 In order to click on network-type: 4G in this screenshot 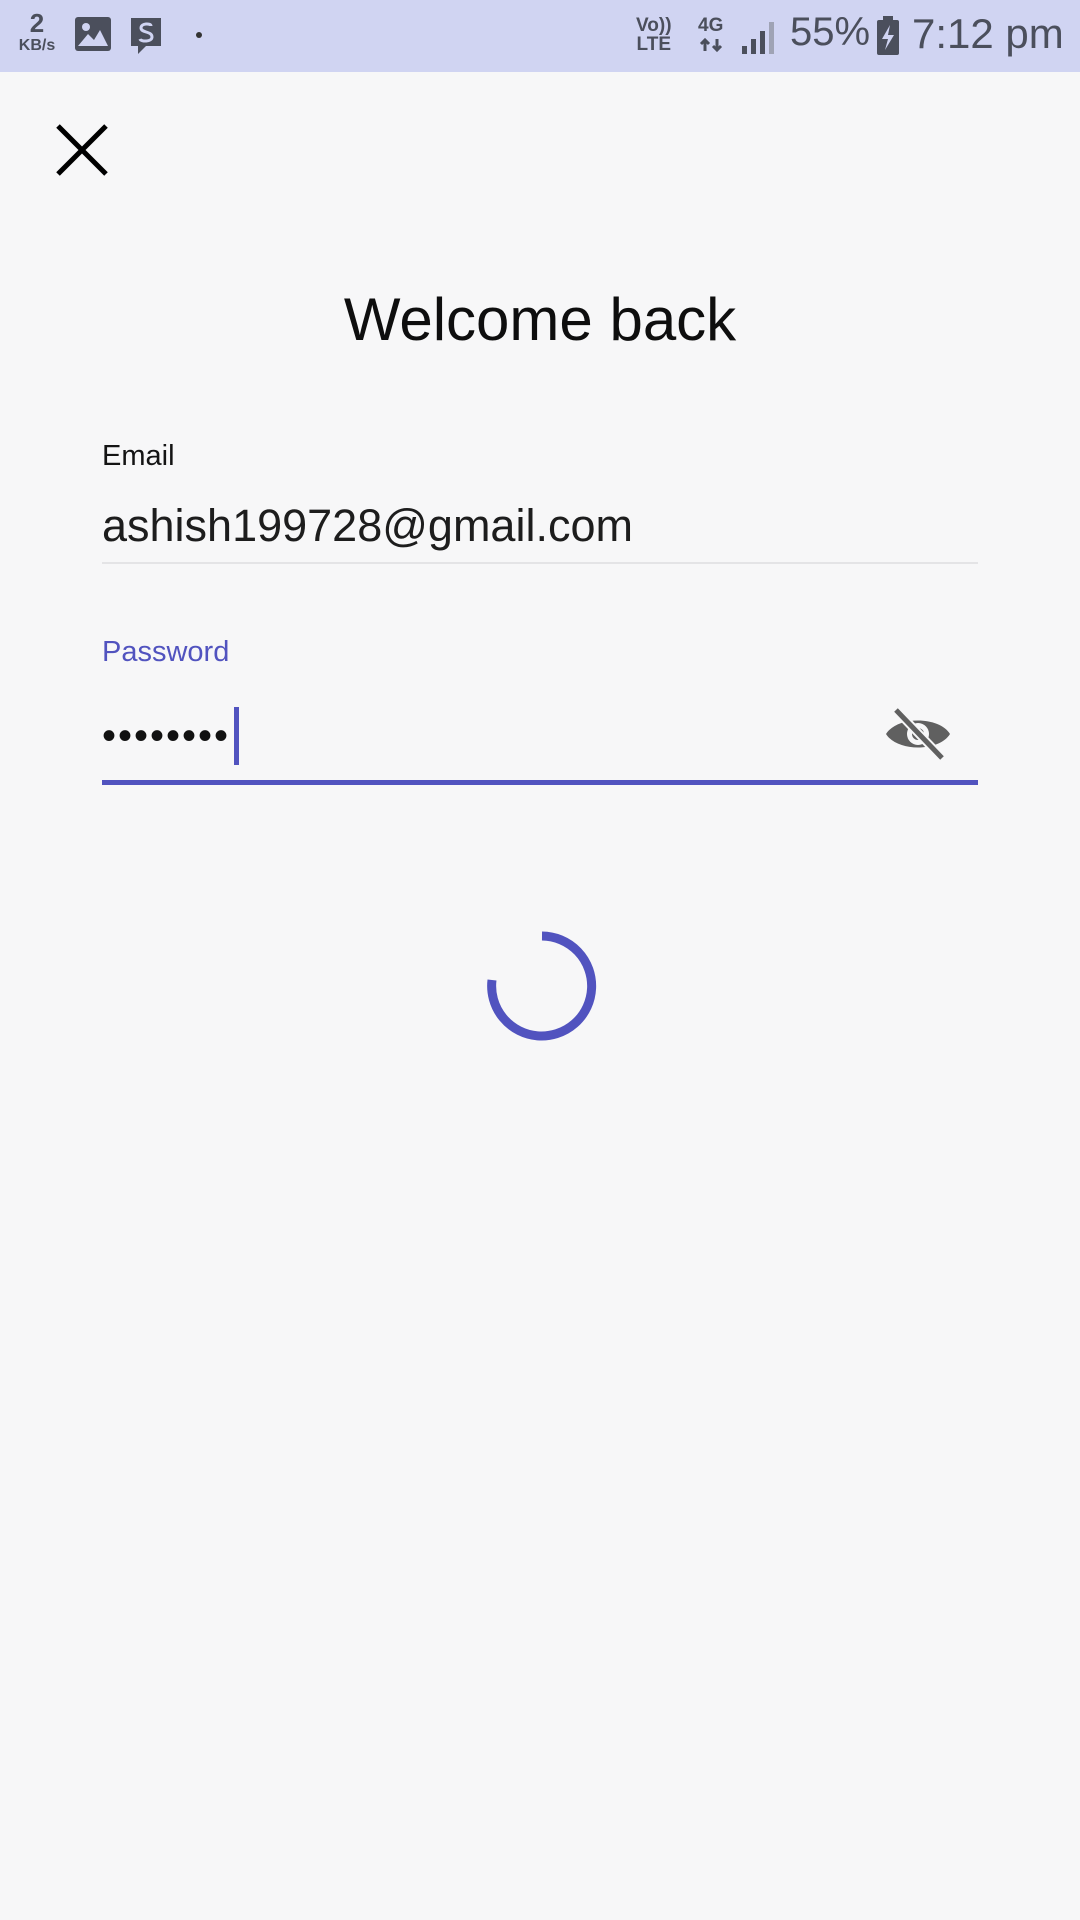, I will do `click(710, 34)`.